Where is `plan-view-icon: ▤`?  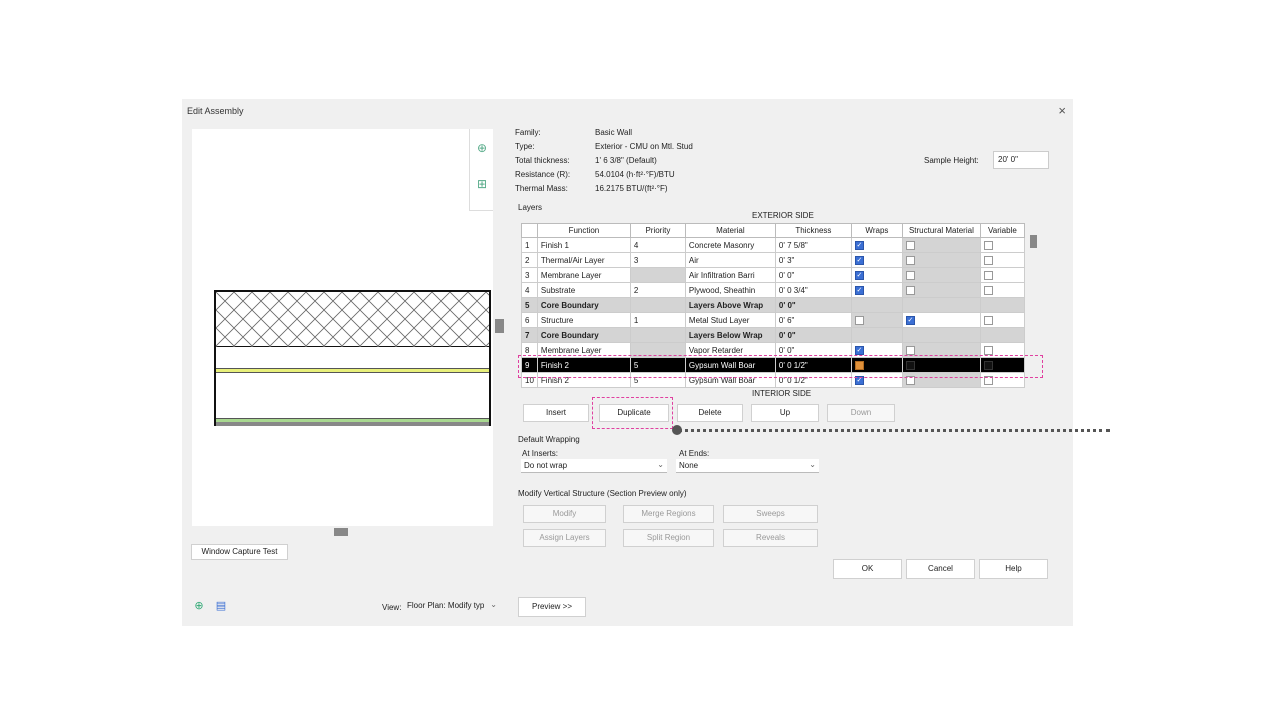 plan-view-icon: ▤ is located at coordinates (221, 606).